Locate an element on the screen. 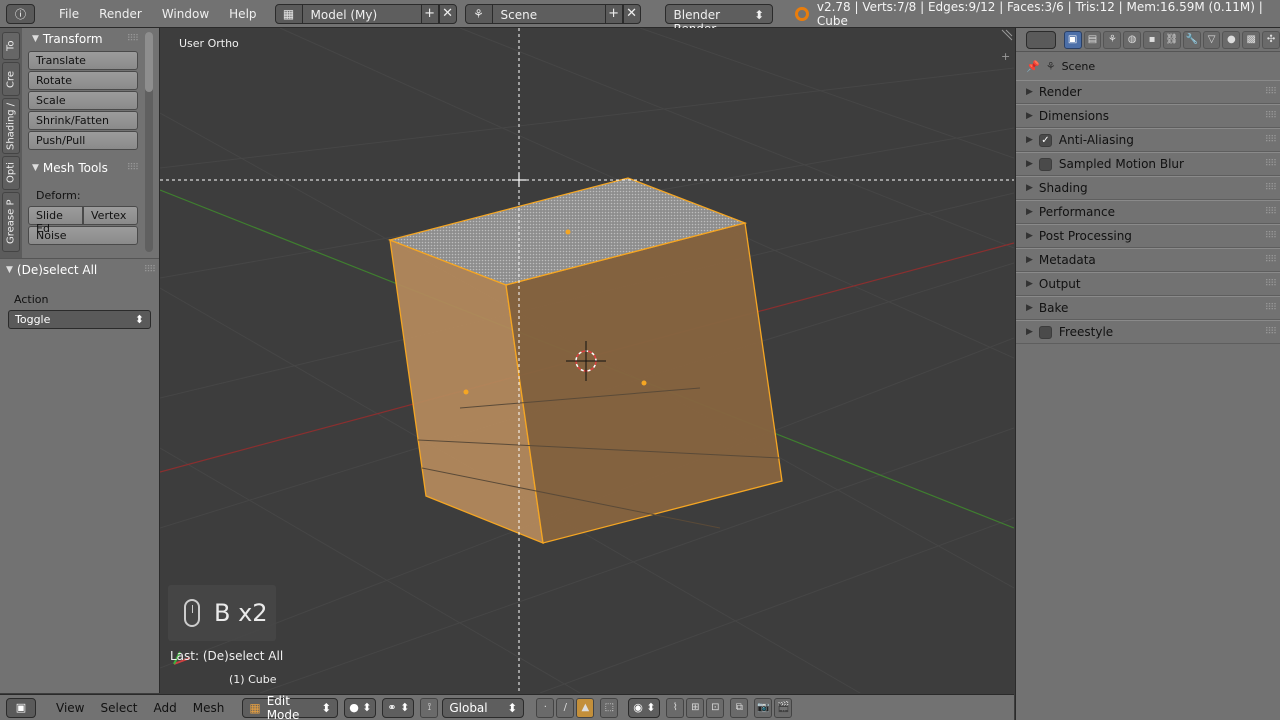 This screenshot has width=1280, height=720. push-pull-button: Push/Pull is located at coordinates (83, 140).